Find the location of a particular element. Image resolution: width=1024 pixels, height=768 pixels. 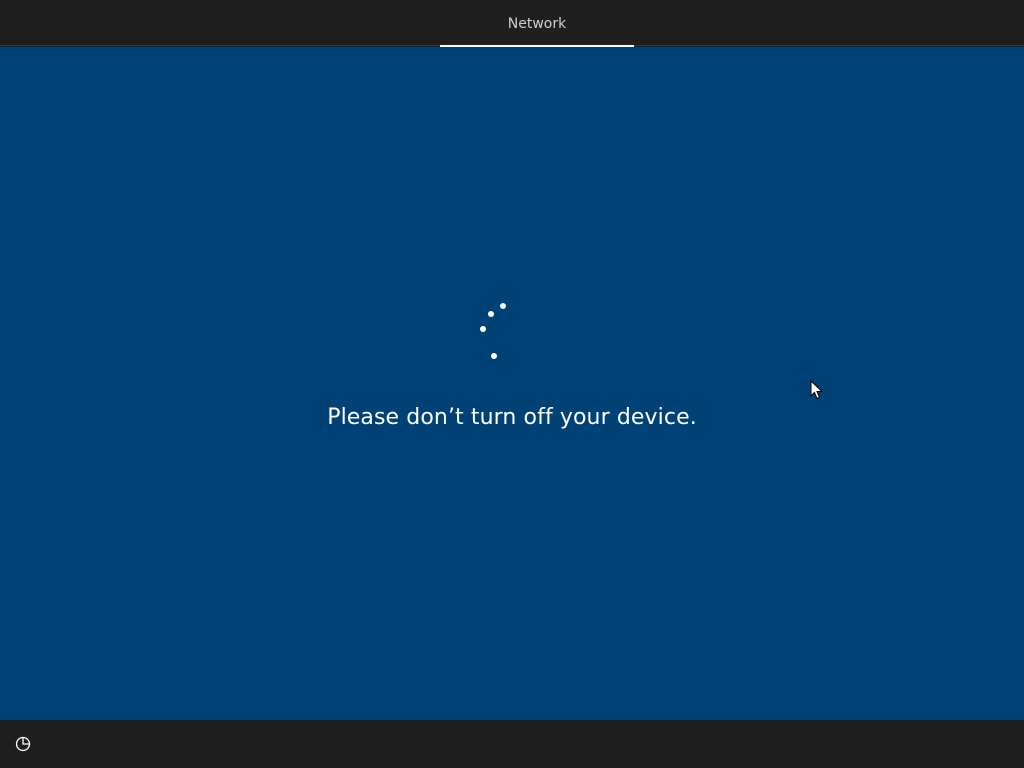

tab-network-label: Network is located at coordinates (537, 24).